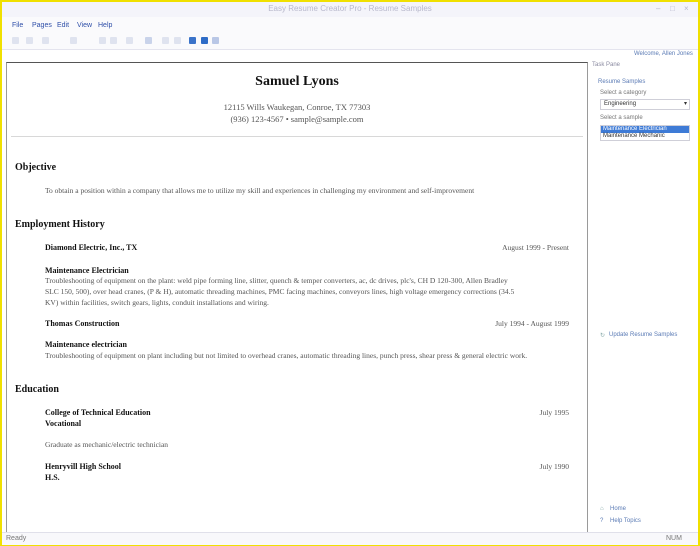 The image size is (700, 546). What do you see at coordinates (87, 270) in the screenshot?
I see `job-title: Maintenance Electrician` at bounding box center [87, 270].